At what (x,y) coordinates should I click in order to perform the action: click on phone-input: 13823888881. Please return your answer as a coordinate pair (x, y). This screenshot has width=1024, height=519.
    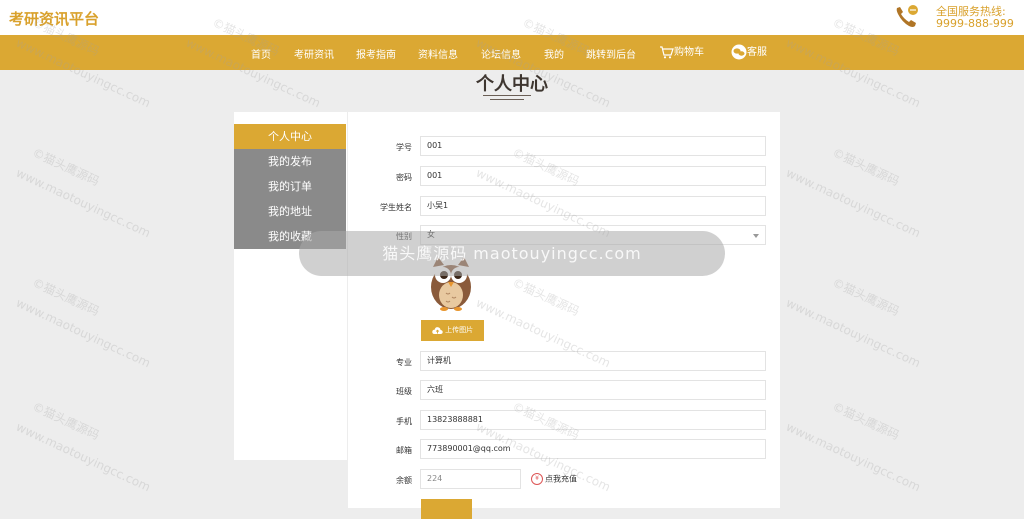
    Looking at the image, I should click on (593, 420).